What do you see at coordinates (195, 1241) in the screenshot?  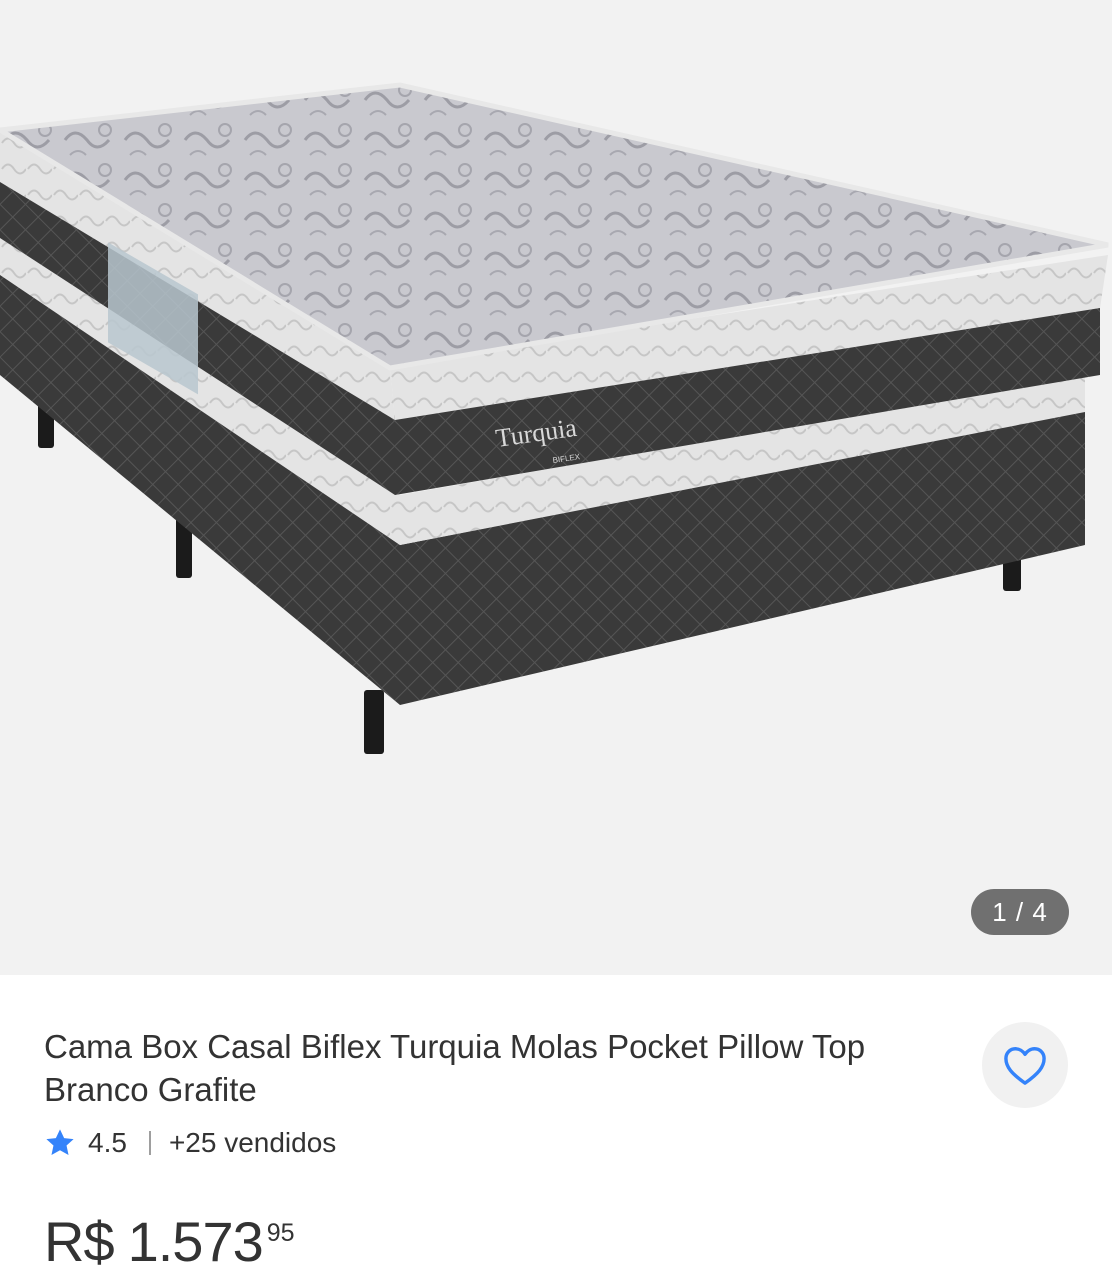 I see `price-integer: 1.573` at bounding box center [195, 1241].